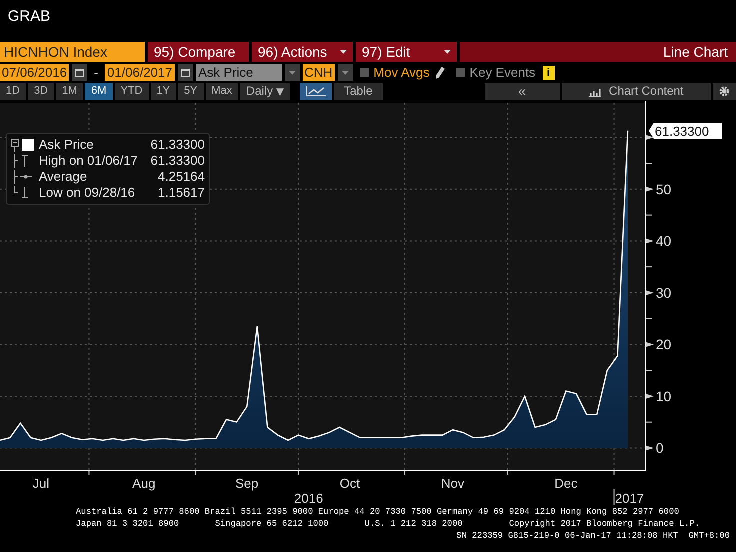  What do you see at coordinates (593, 536) in the screenshot?
I see `footer-text: SN 223359 G815-219-0 06-Jan-17 11:28:08 HKT GMT+8:00` at bounding box center [593, 536].